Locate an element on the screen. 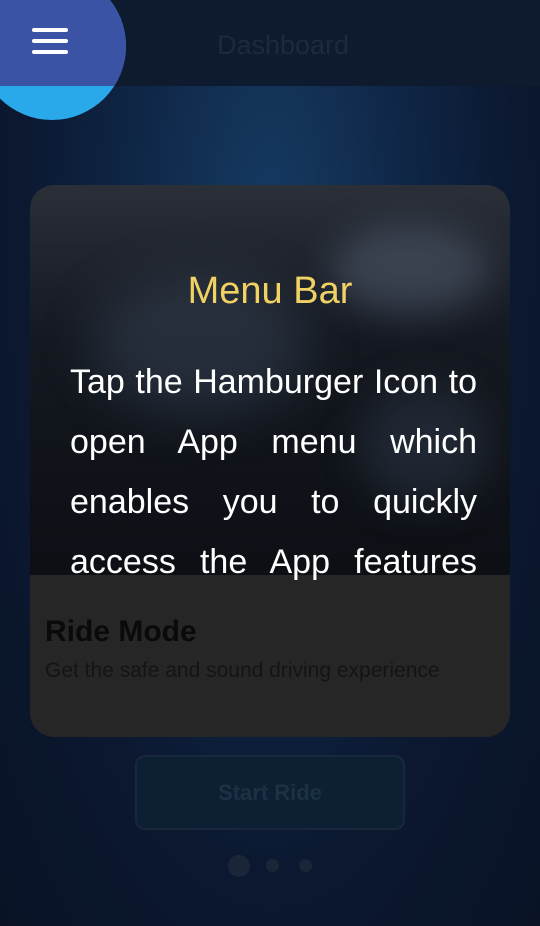 The height and width of the screenshot is (926, 540). tooltip-title: Menu Bar is located at coordinates (270, 291).